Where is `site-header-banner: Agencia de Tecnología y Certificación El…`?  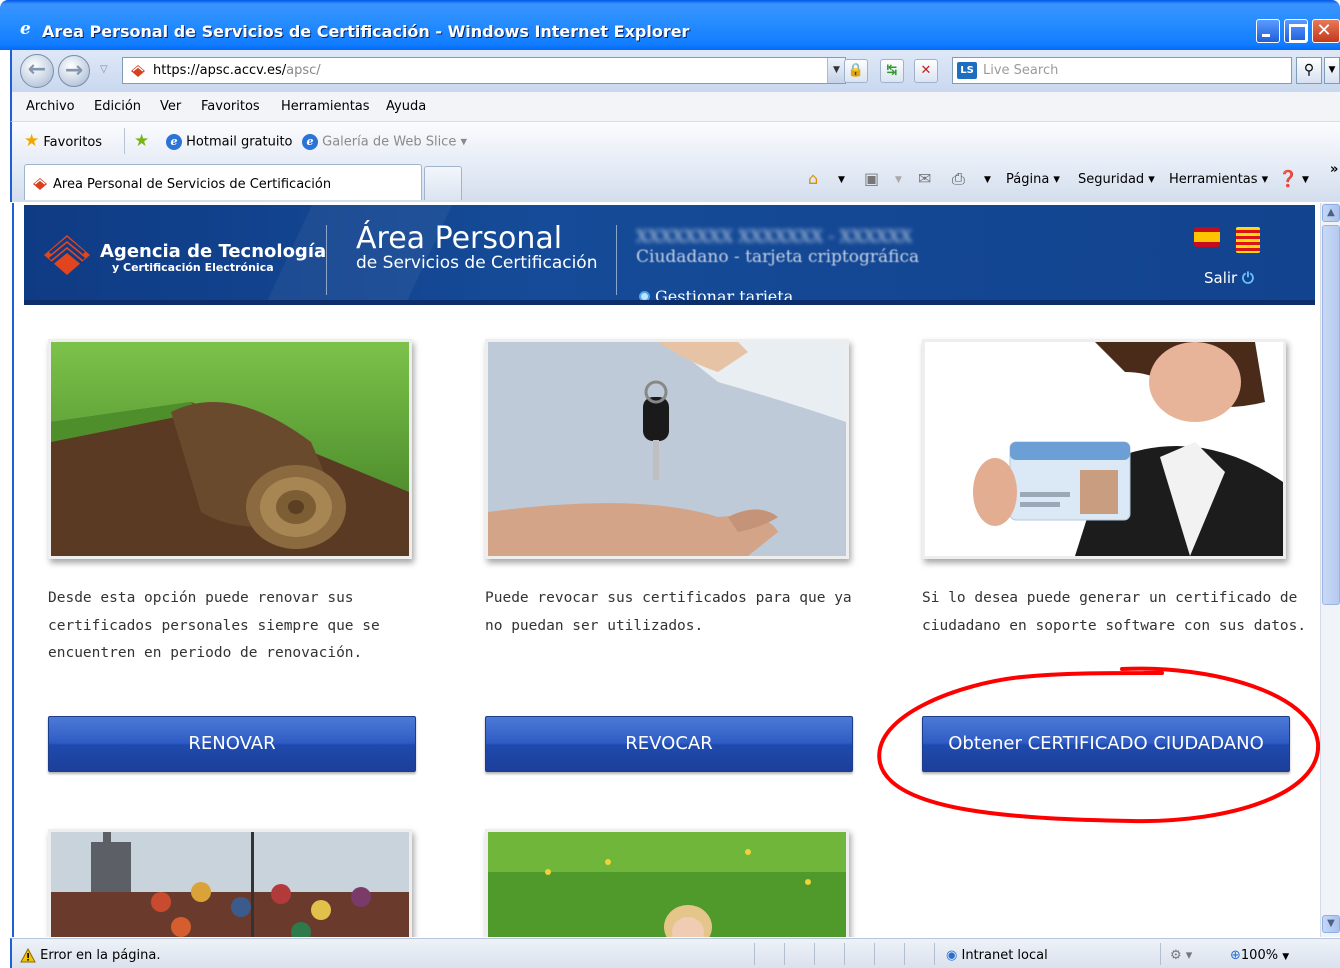 site-header-banner: Agencia de Tecnología y Certificación El… is located at coordinates (669, 255).